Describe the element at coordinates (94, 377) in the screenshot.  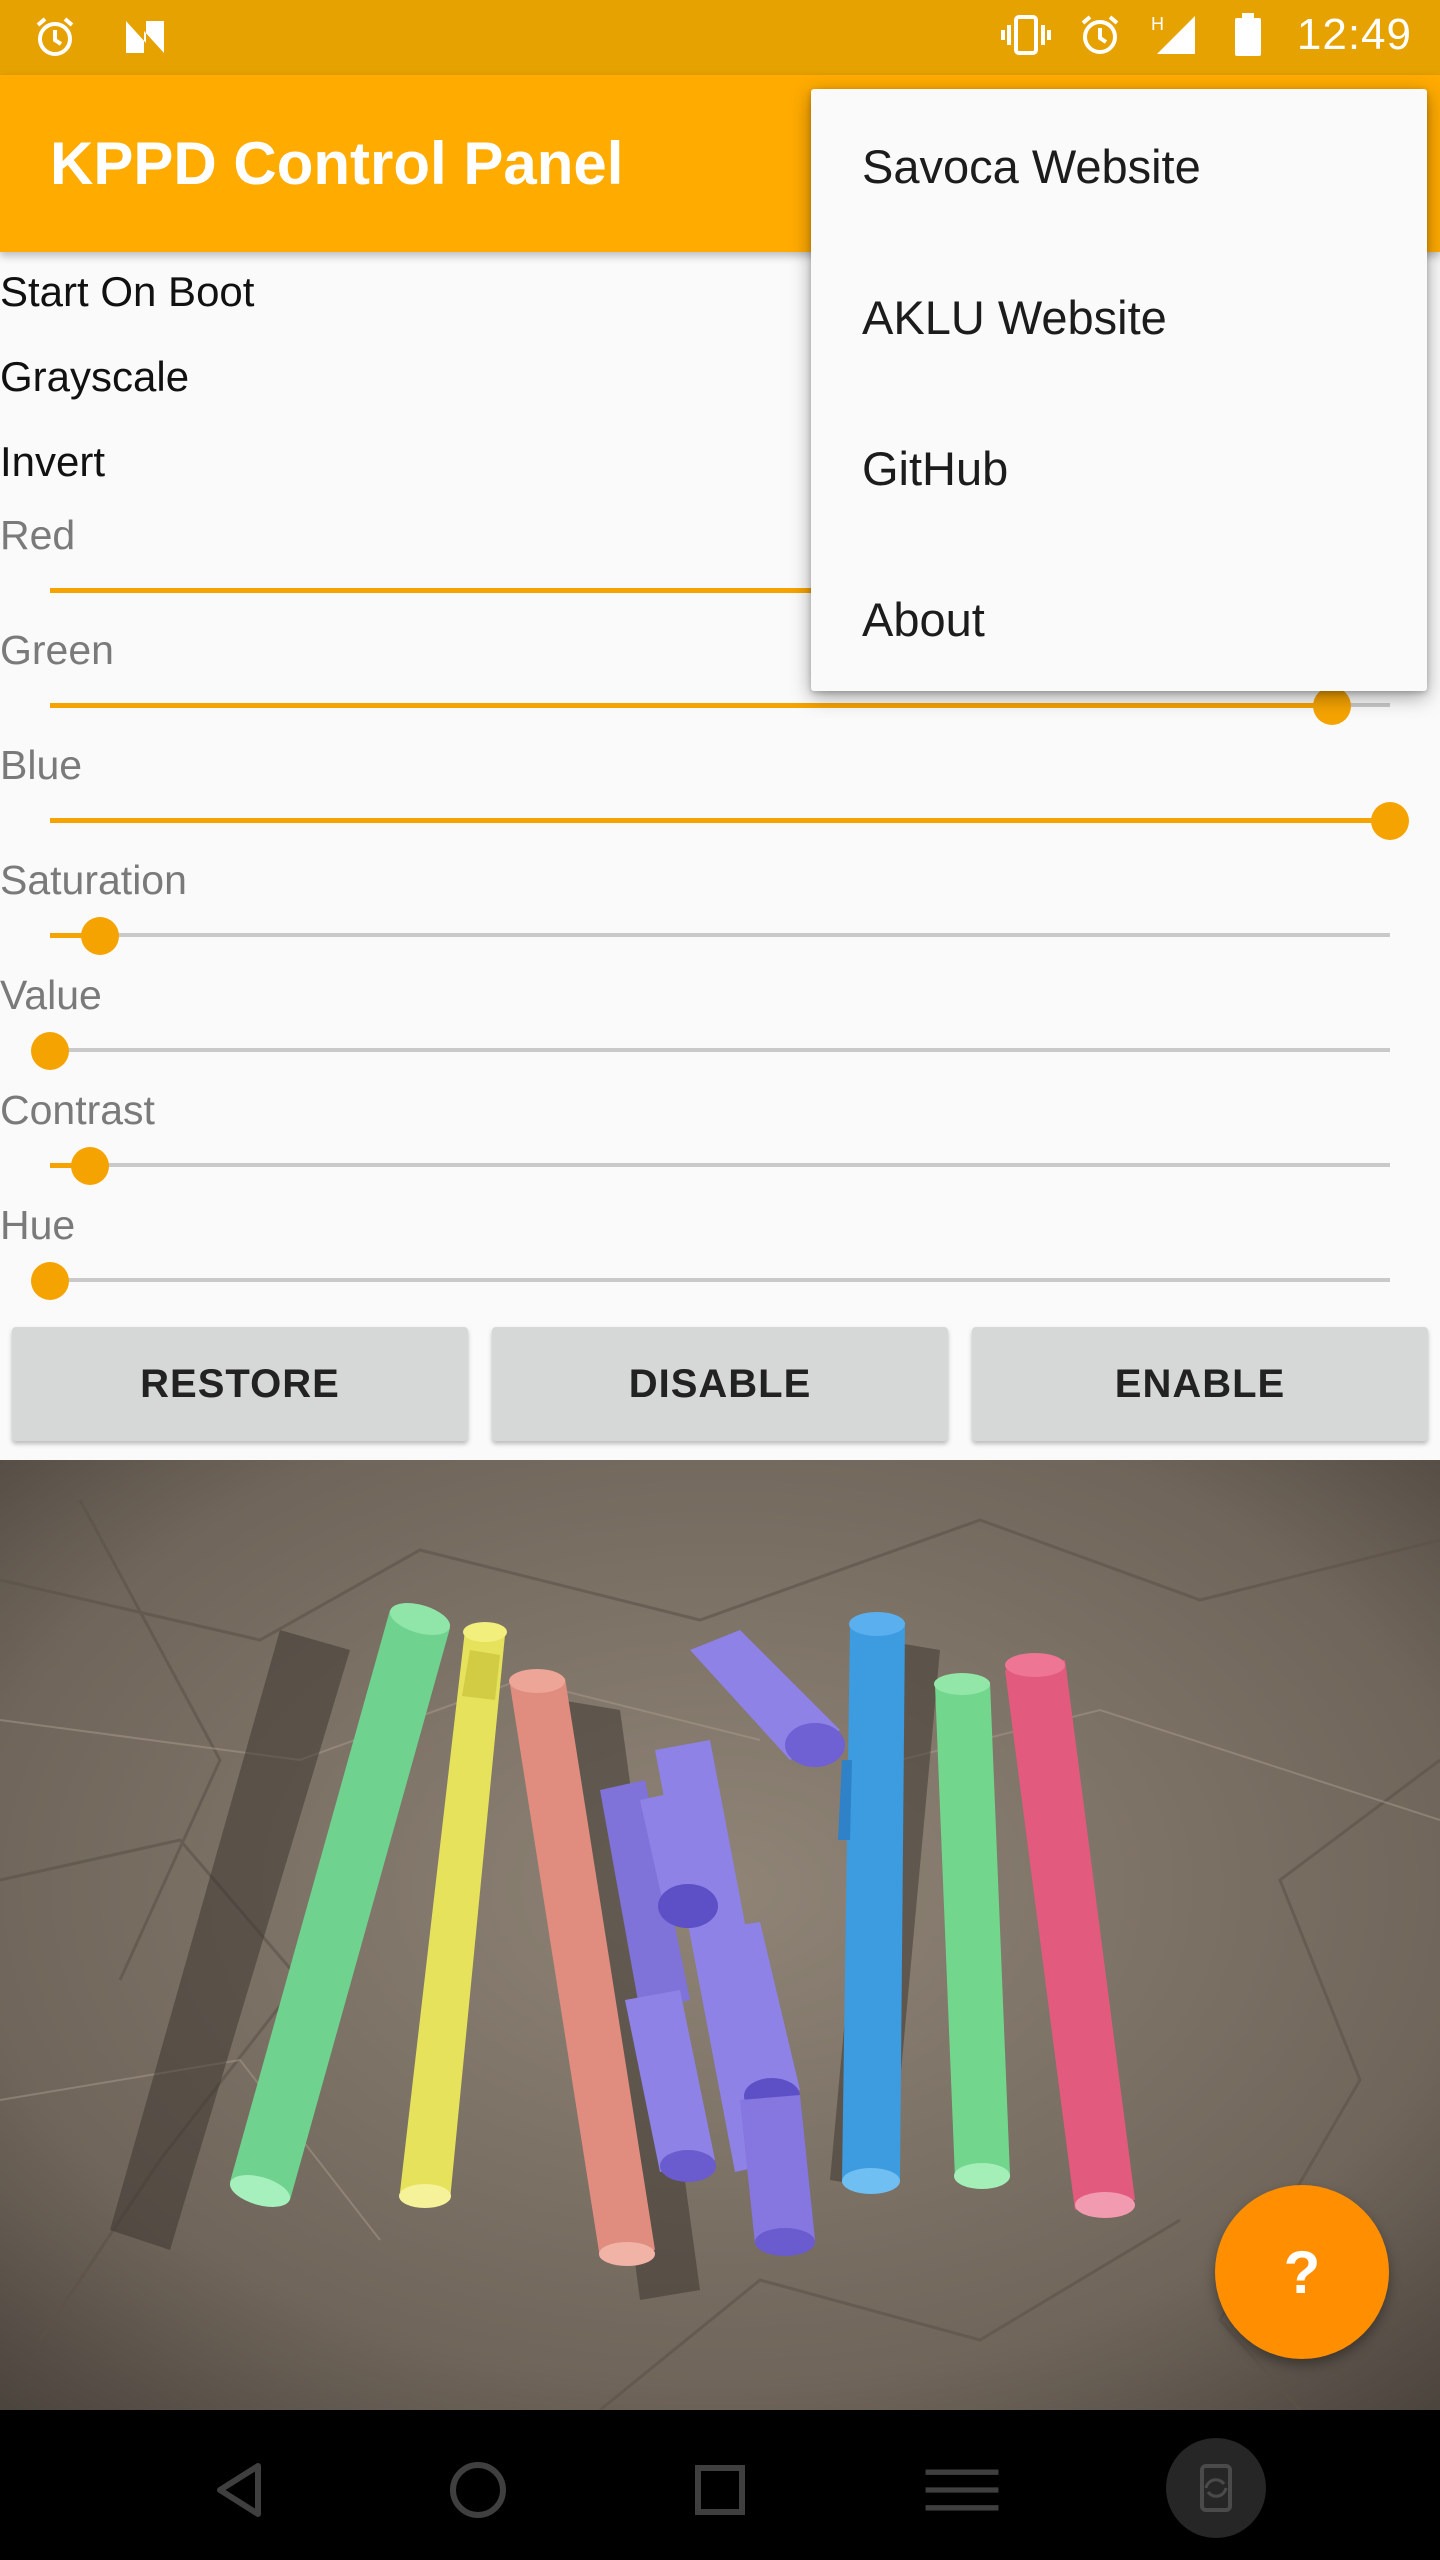
I see `grayscale-toggle: Grayscale` at that location.